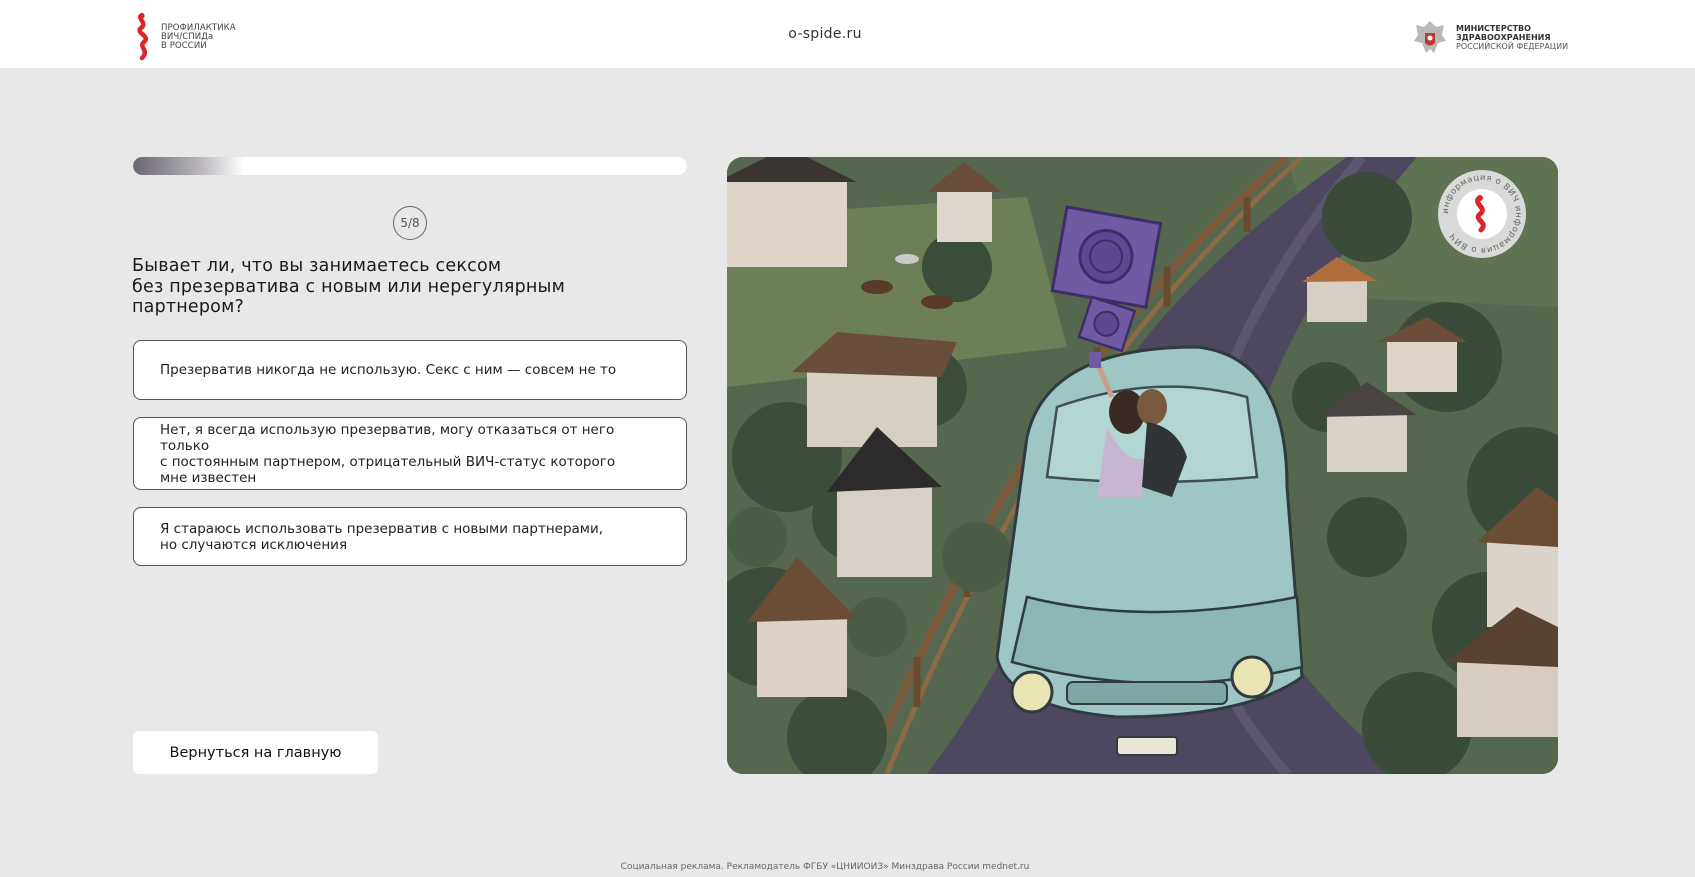 Image resolution: width=1695 pixels, height=877 pixels. What do you see at coordinates (188, 166) in the screenshot?
I see `progress-fill` at bounding box center [188, 166].